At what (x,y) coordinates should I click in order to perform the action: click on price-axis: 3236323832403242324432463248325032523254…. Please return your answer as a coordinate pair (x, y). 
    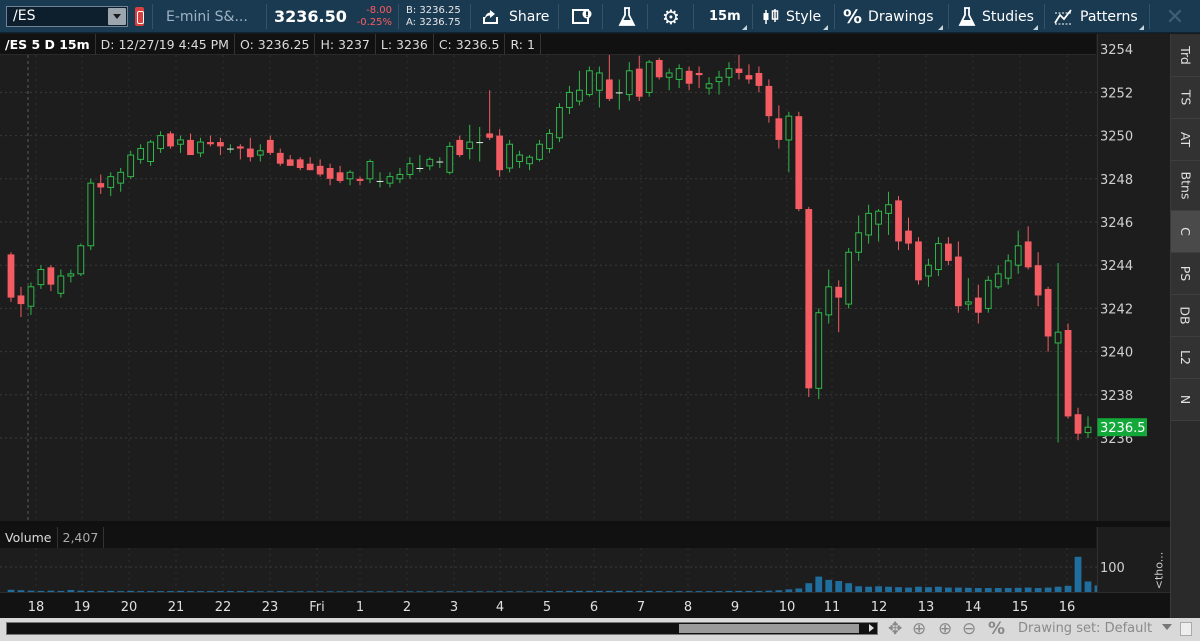
    Looking at the image, I should click on (1133, 277).